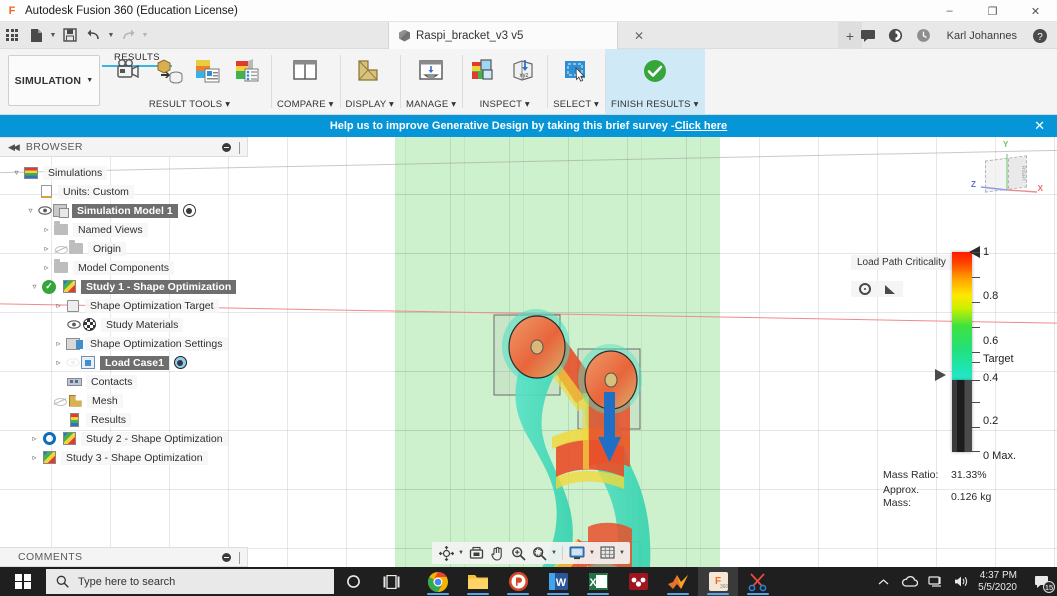 Image resolution: width=1057 pixels, height=596 pixels. I want to click on snip-sketch-icon, so click(758, 581).